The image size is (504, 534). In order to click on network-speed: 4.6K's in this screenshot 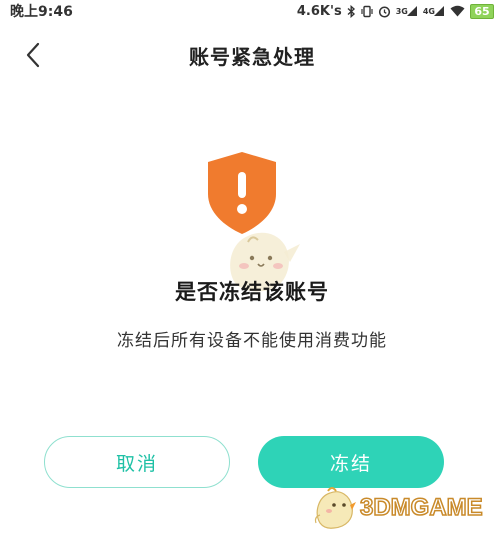, I will do `click(319, 11)`.